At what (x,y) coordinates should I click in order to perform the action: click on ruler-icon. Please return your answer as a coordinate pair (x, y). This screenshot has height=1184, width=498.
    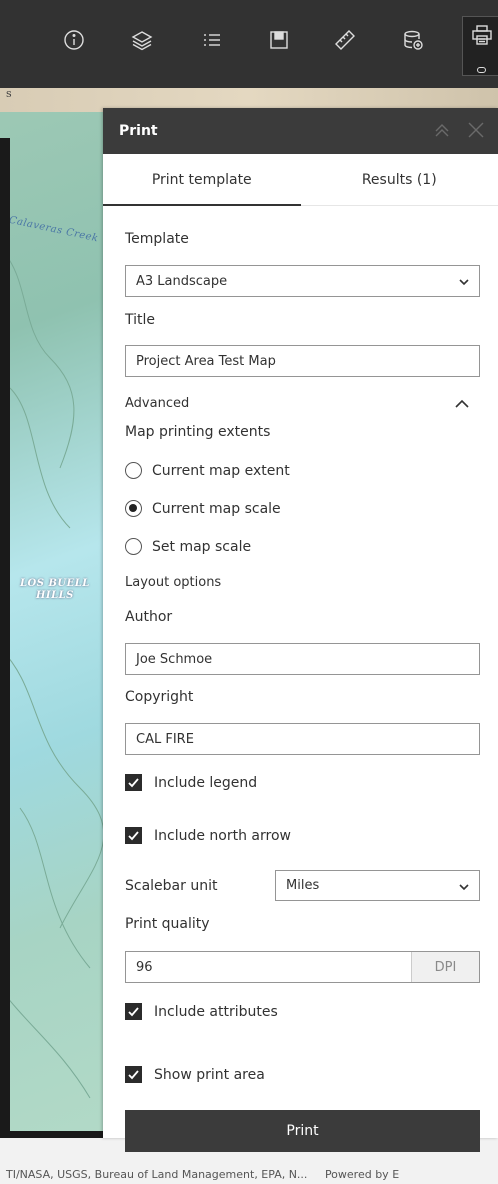
    Looking at the image, I should click on (345, 40).